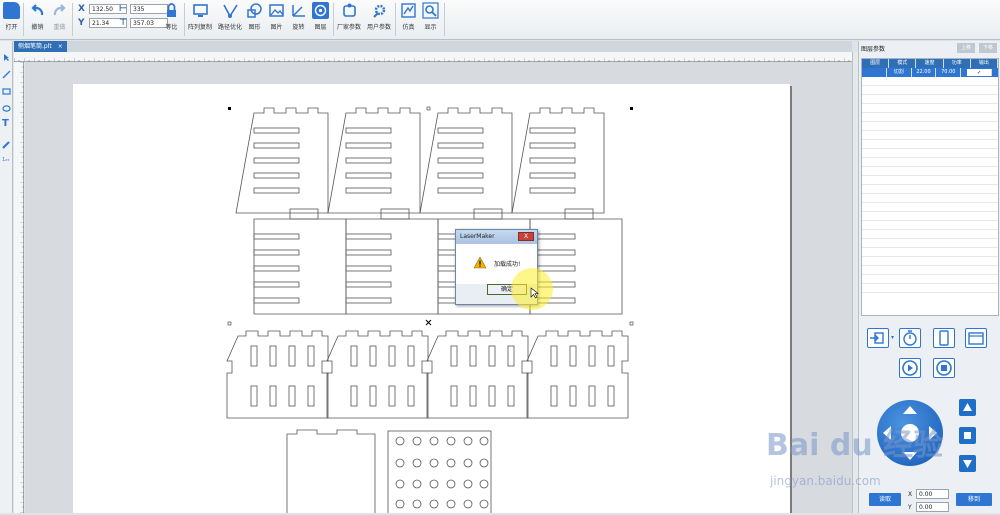 Image resolution: width=1000 pixels, height=515 pixels. I want to click on gear-icon, so click(379, 10).